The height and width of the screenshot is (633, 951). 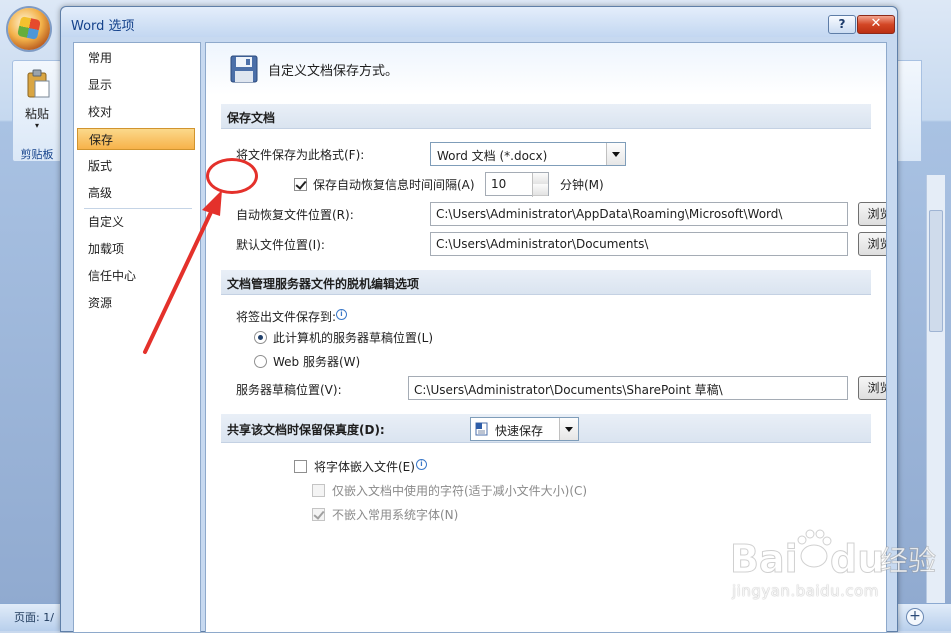 What do you see at coordinates (908, 560) in the screenshot?
I see `svg-text: 经验` at bounding box center [908, 560].